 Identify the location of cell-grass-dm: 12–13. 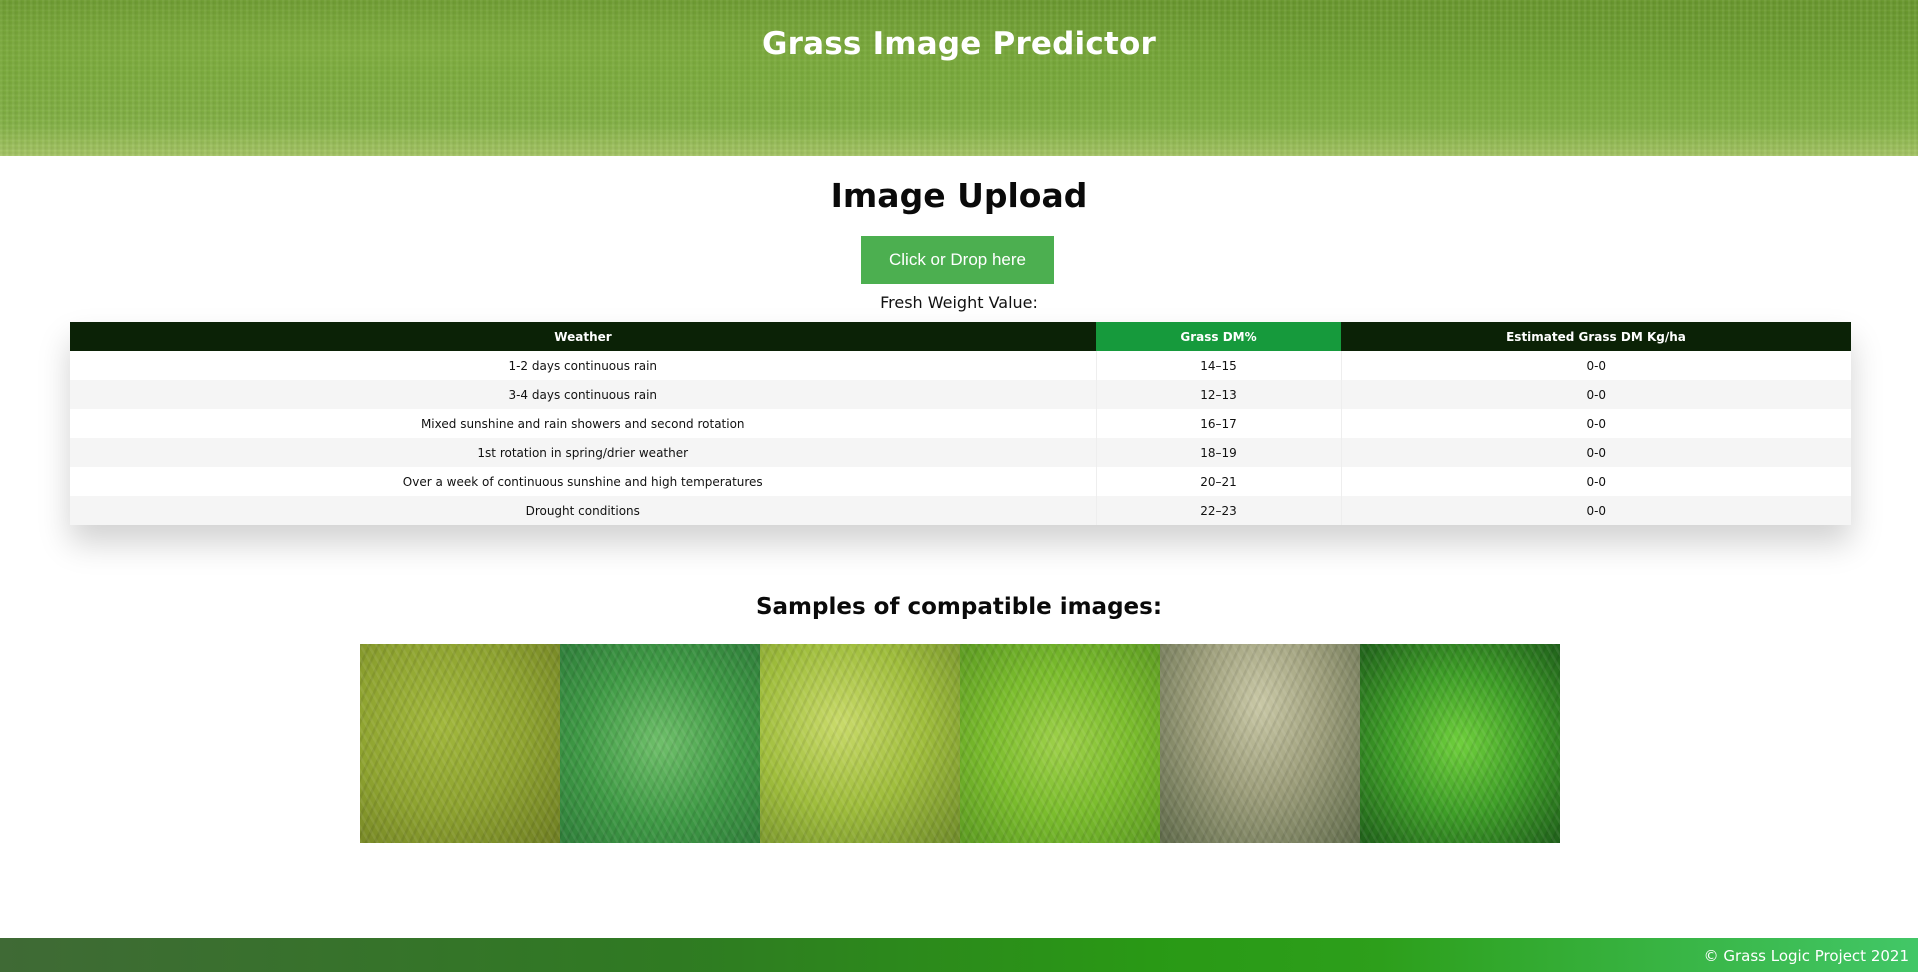
(1219, 394).